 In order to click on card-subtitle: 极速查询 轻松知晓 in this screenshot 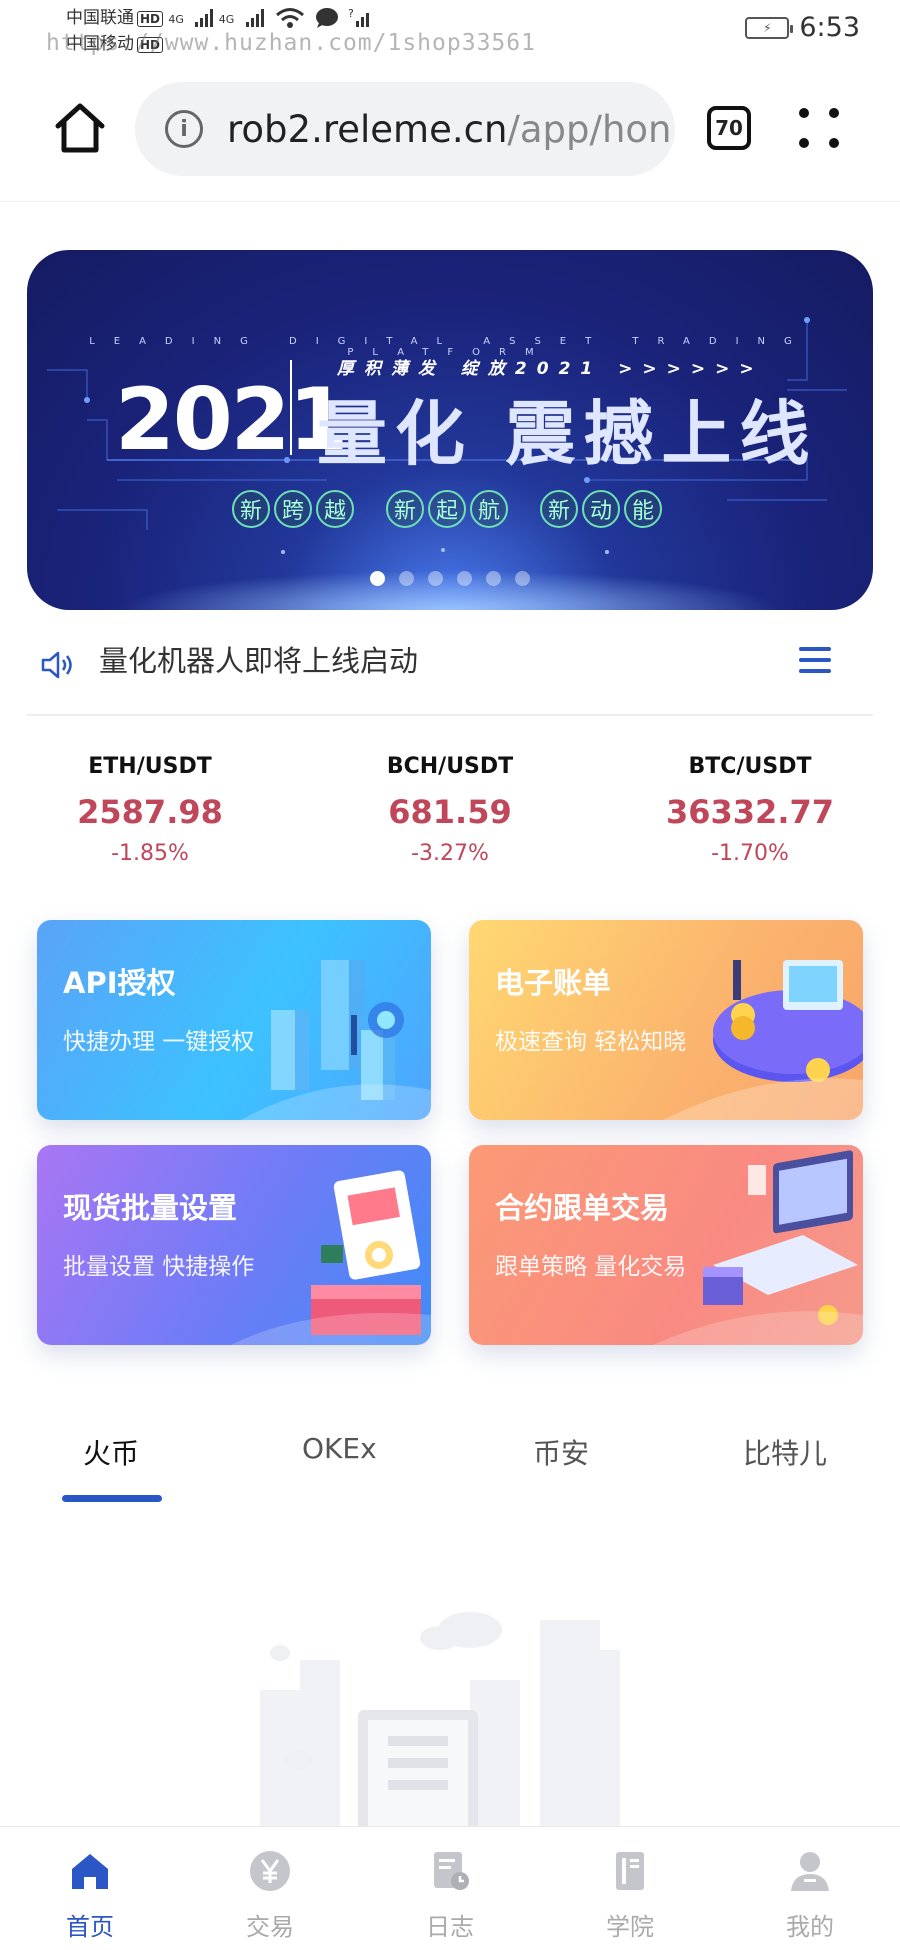, I will do `click(591, 1042)`.